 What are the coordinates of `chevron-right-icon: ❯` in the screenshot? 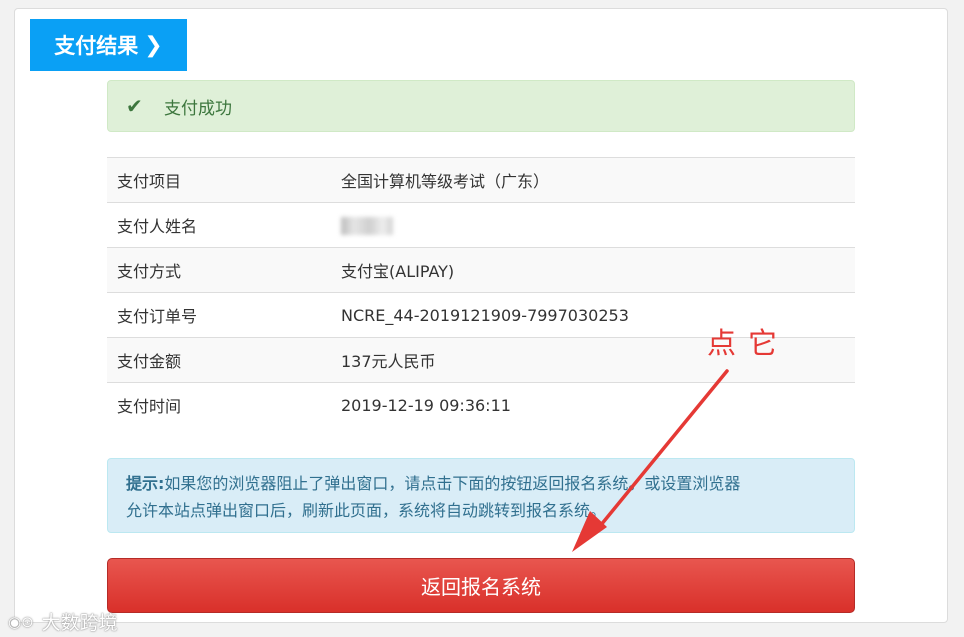 It's located at (153, 45).